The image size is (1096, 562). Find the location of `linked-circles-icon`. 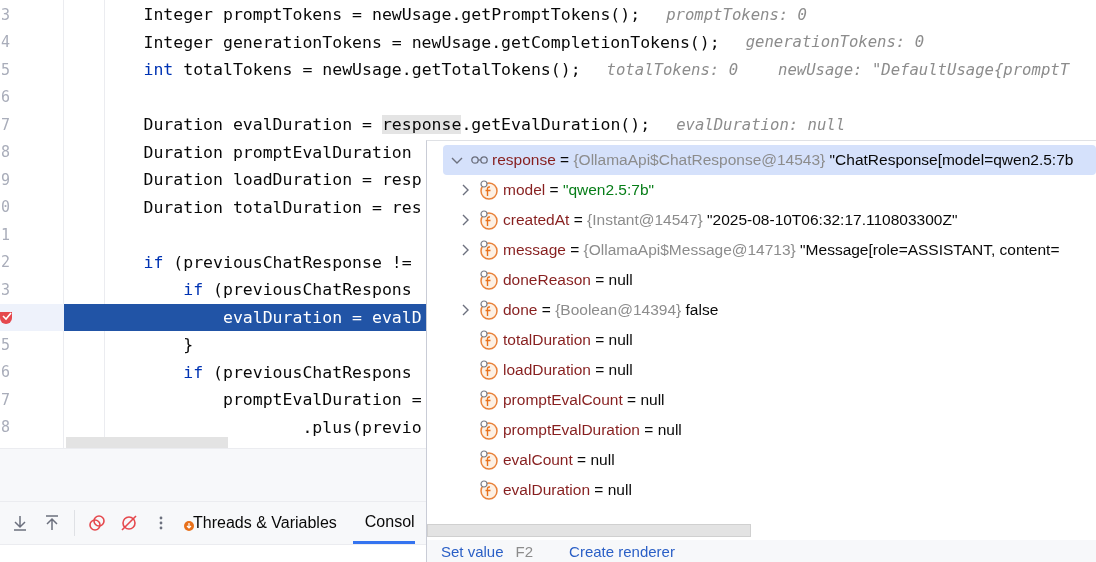

linked-circles-icon is located at coordinates (97, 523).